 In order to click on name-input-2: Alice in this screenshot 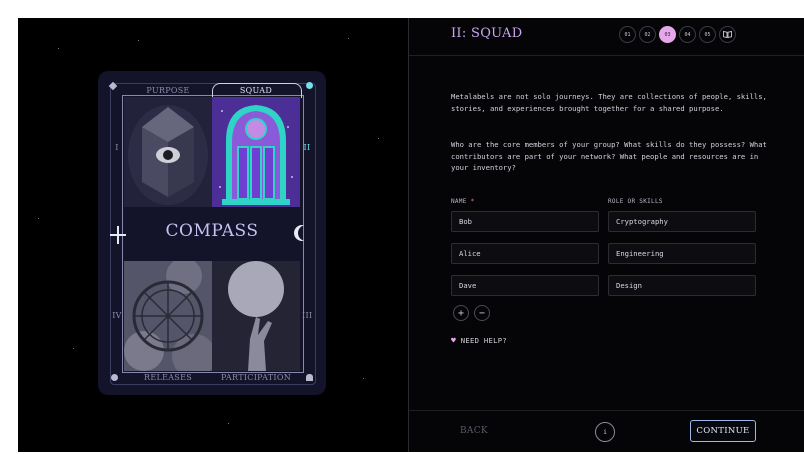, I will do `click(525, 253)`.